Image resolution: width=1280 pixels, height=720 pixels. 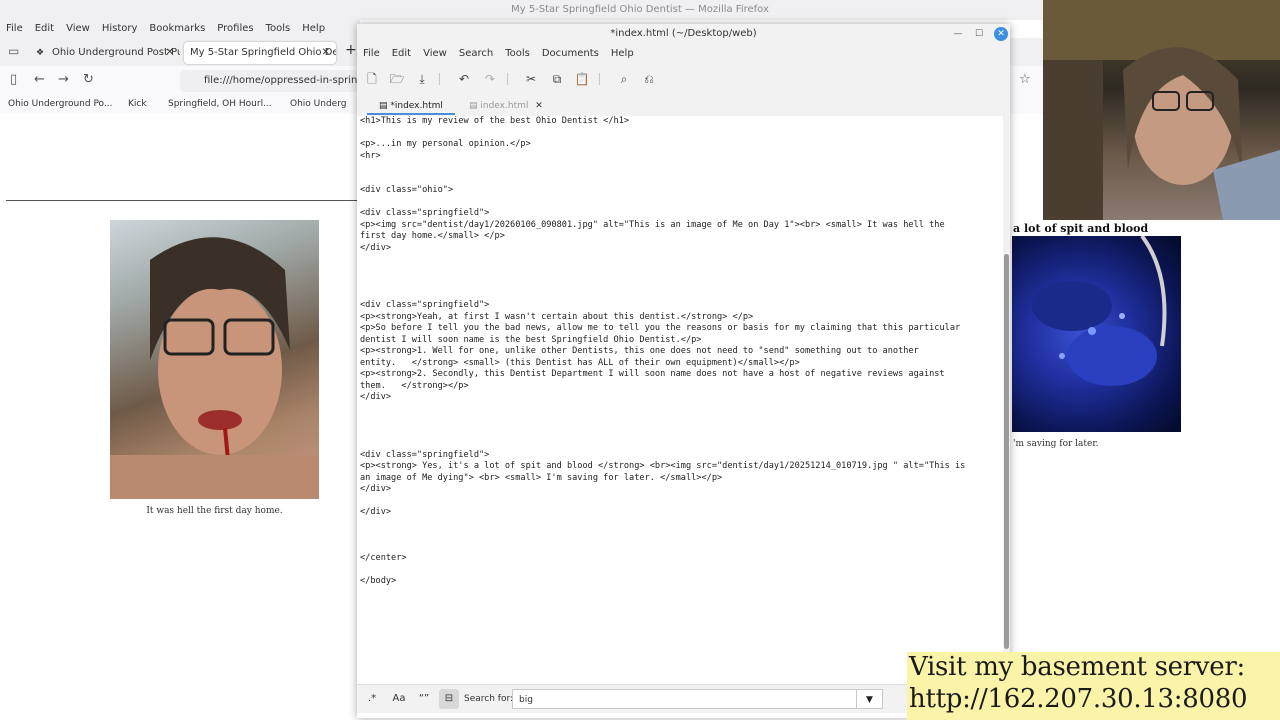 What do you see at coordinates (1077, 667) in the screenshot?
I see `banner-line1: Visit my basement server:` at bounding box center [1077, 667].